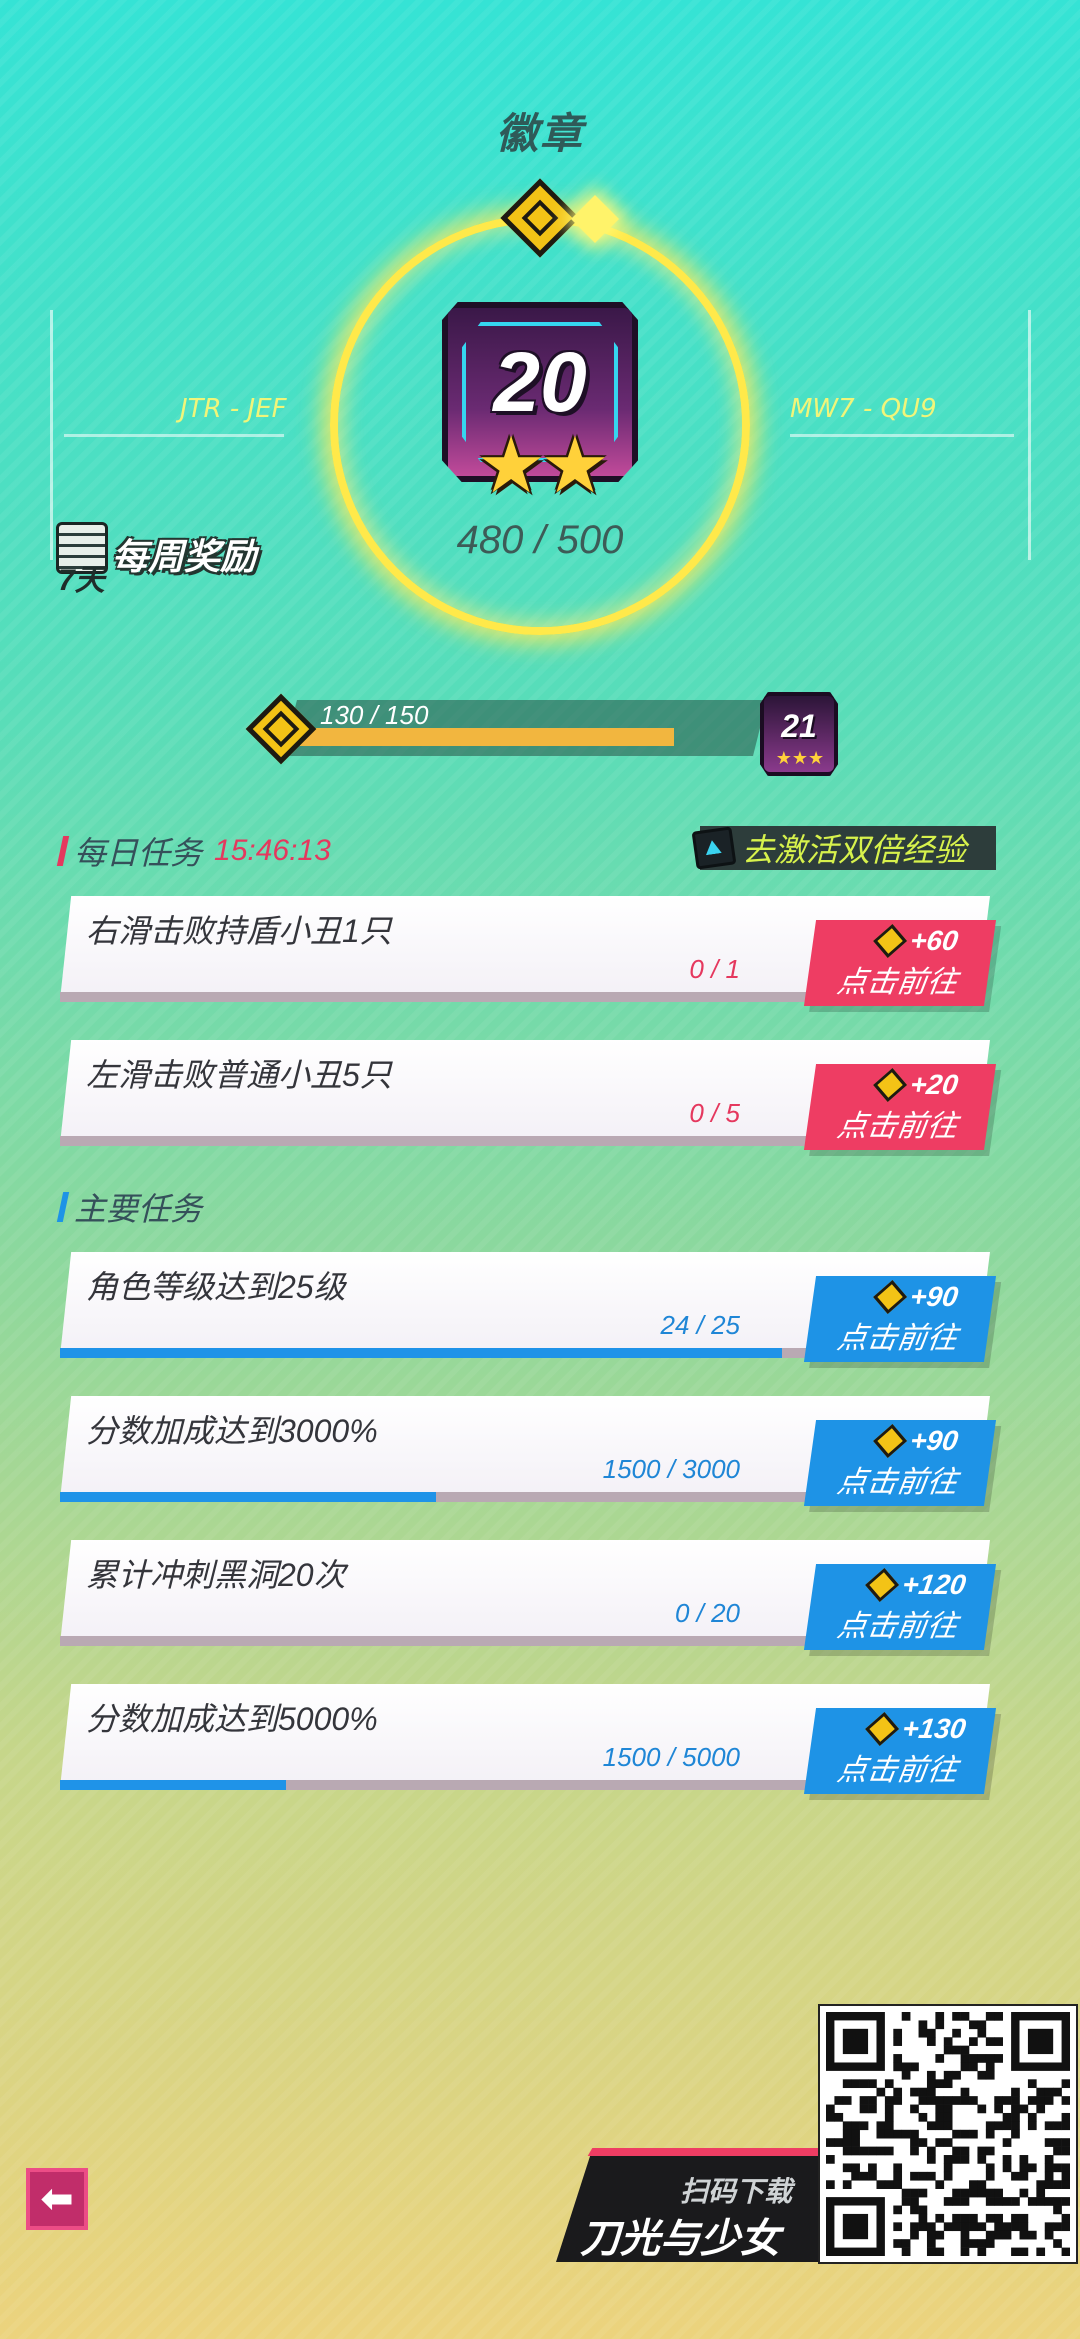  What do you see at coordinates (714, 848) in the screenshot?
I see `book-icon` at bounding box center [714, 848].